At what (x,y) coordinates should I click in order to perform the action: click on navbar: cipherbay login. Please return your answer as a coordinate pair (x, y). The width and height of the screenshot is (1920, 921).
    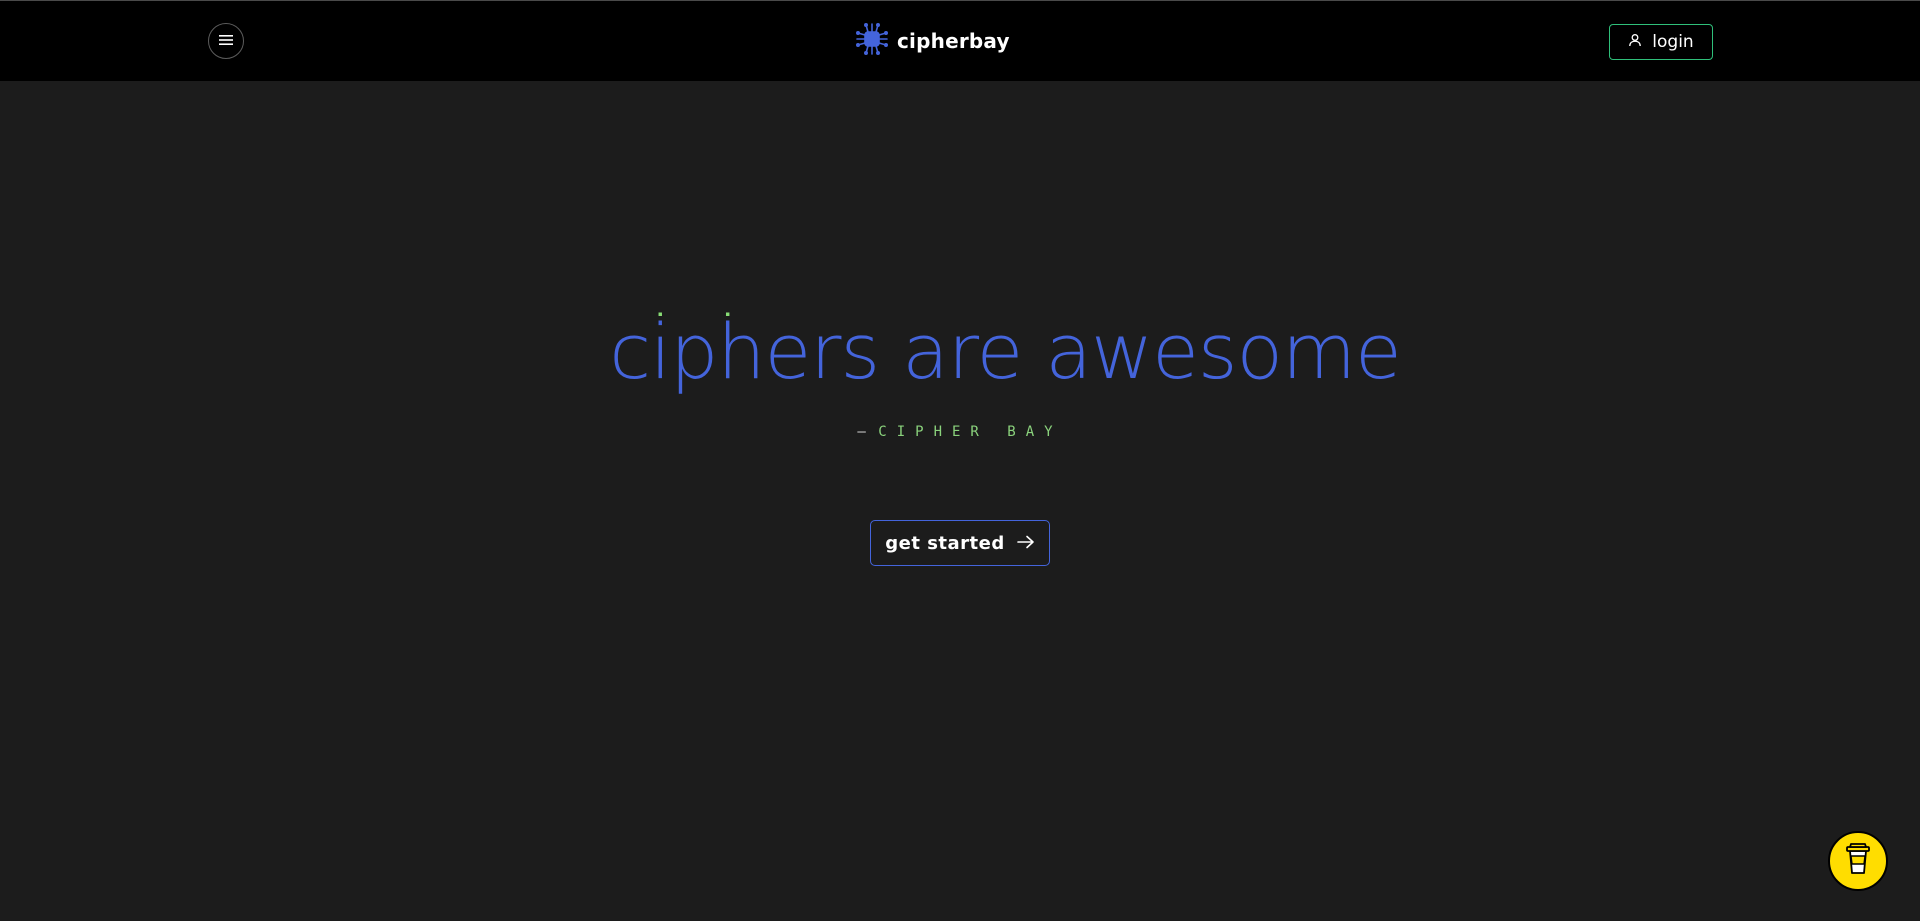
    Looking at the image, I should click on (960, 41).